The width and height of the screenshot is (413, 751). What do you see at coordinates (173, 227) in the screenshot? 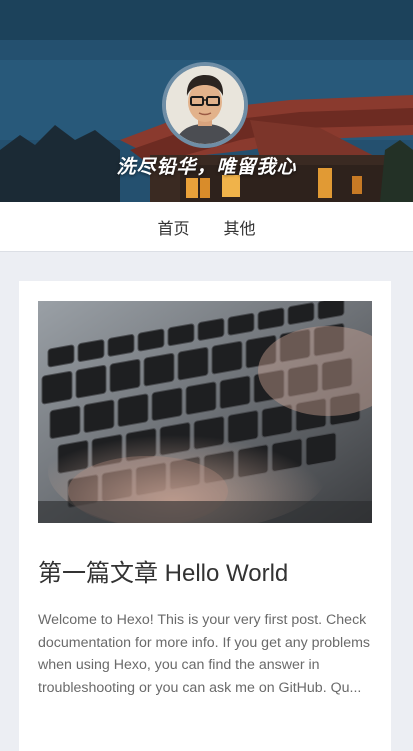
I see `nav-item-home: 首页` at bounding box center [173, 227].